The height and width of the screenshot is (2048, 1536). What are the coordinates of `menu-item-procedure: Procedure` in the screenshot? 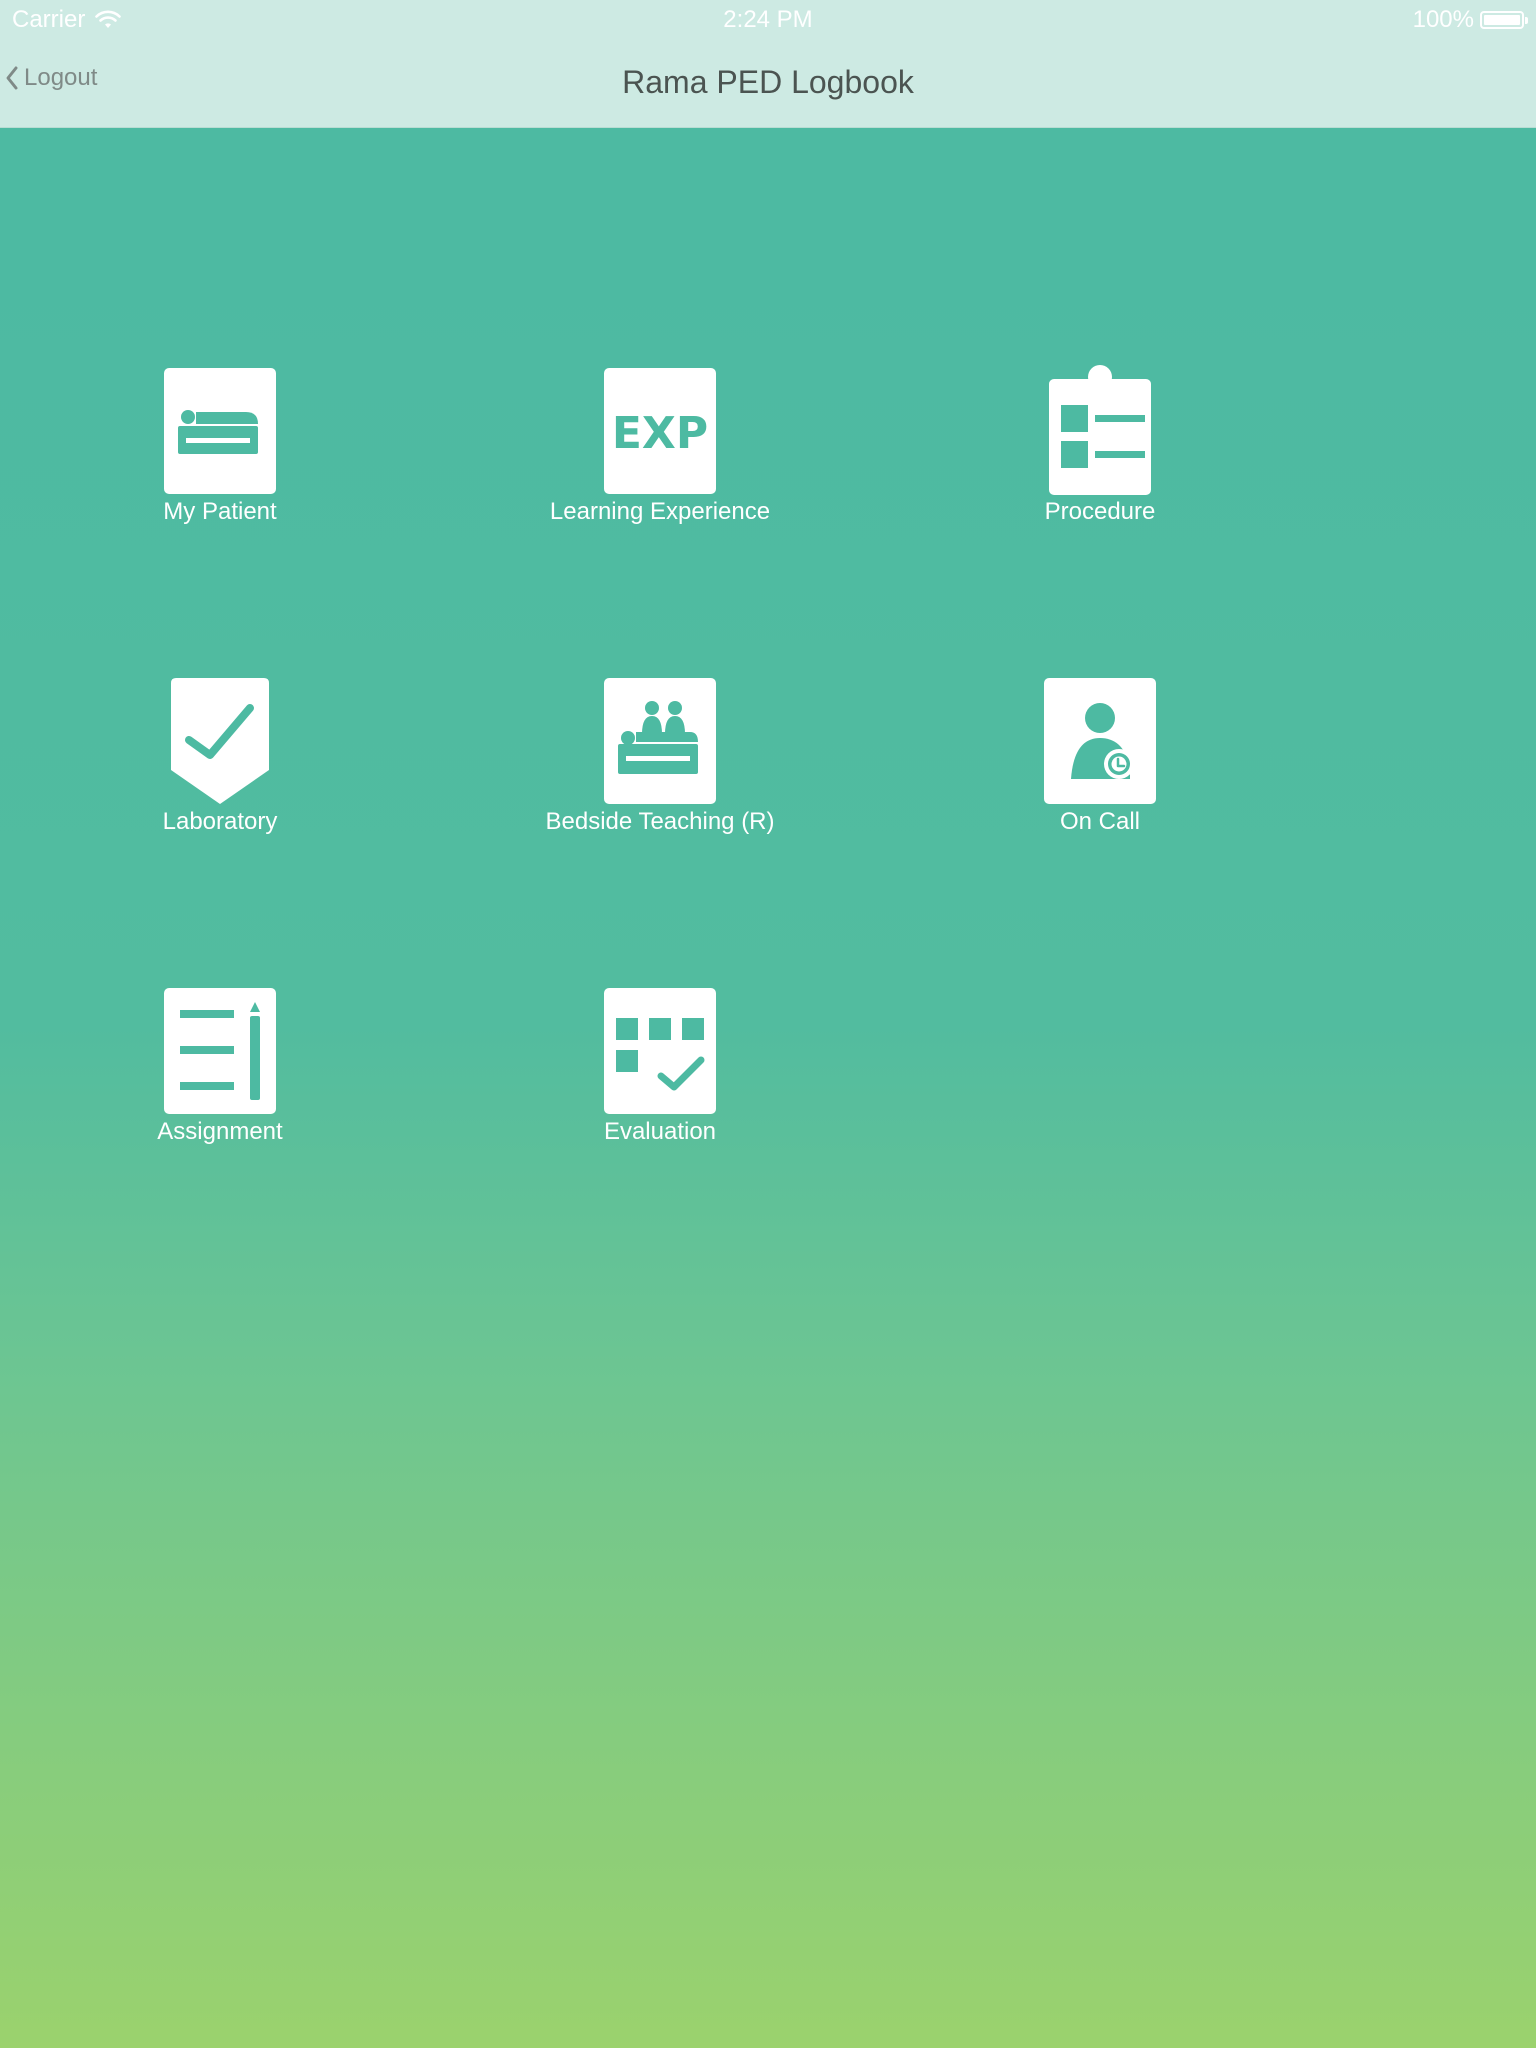 It's located at (1100, 450).